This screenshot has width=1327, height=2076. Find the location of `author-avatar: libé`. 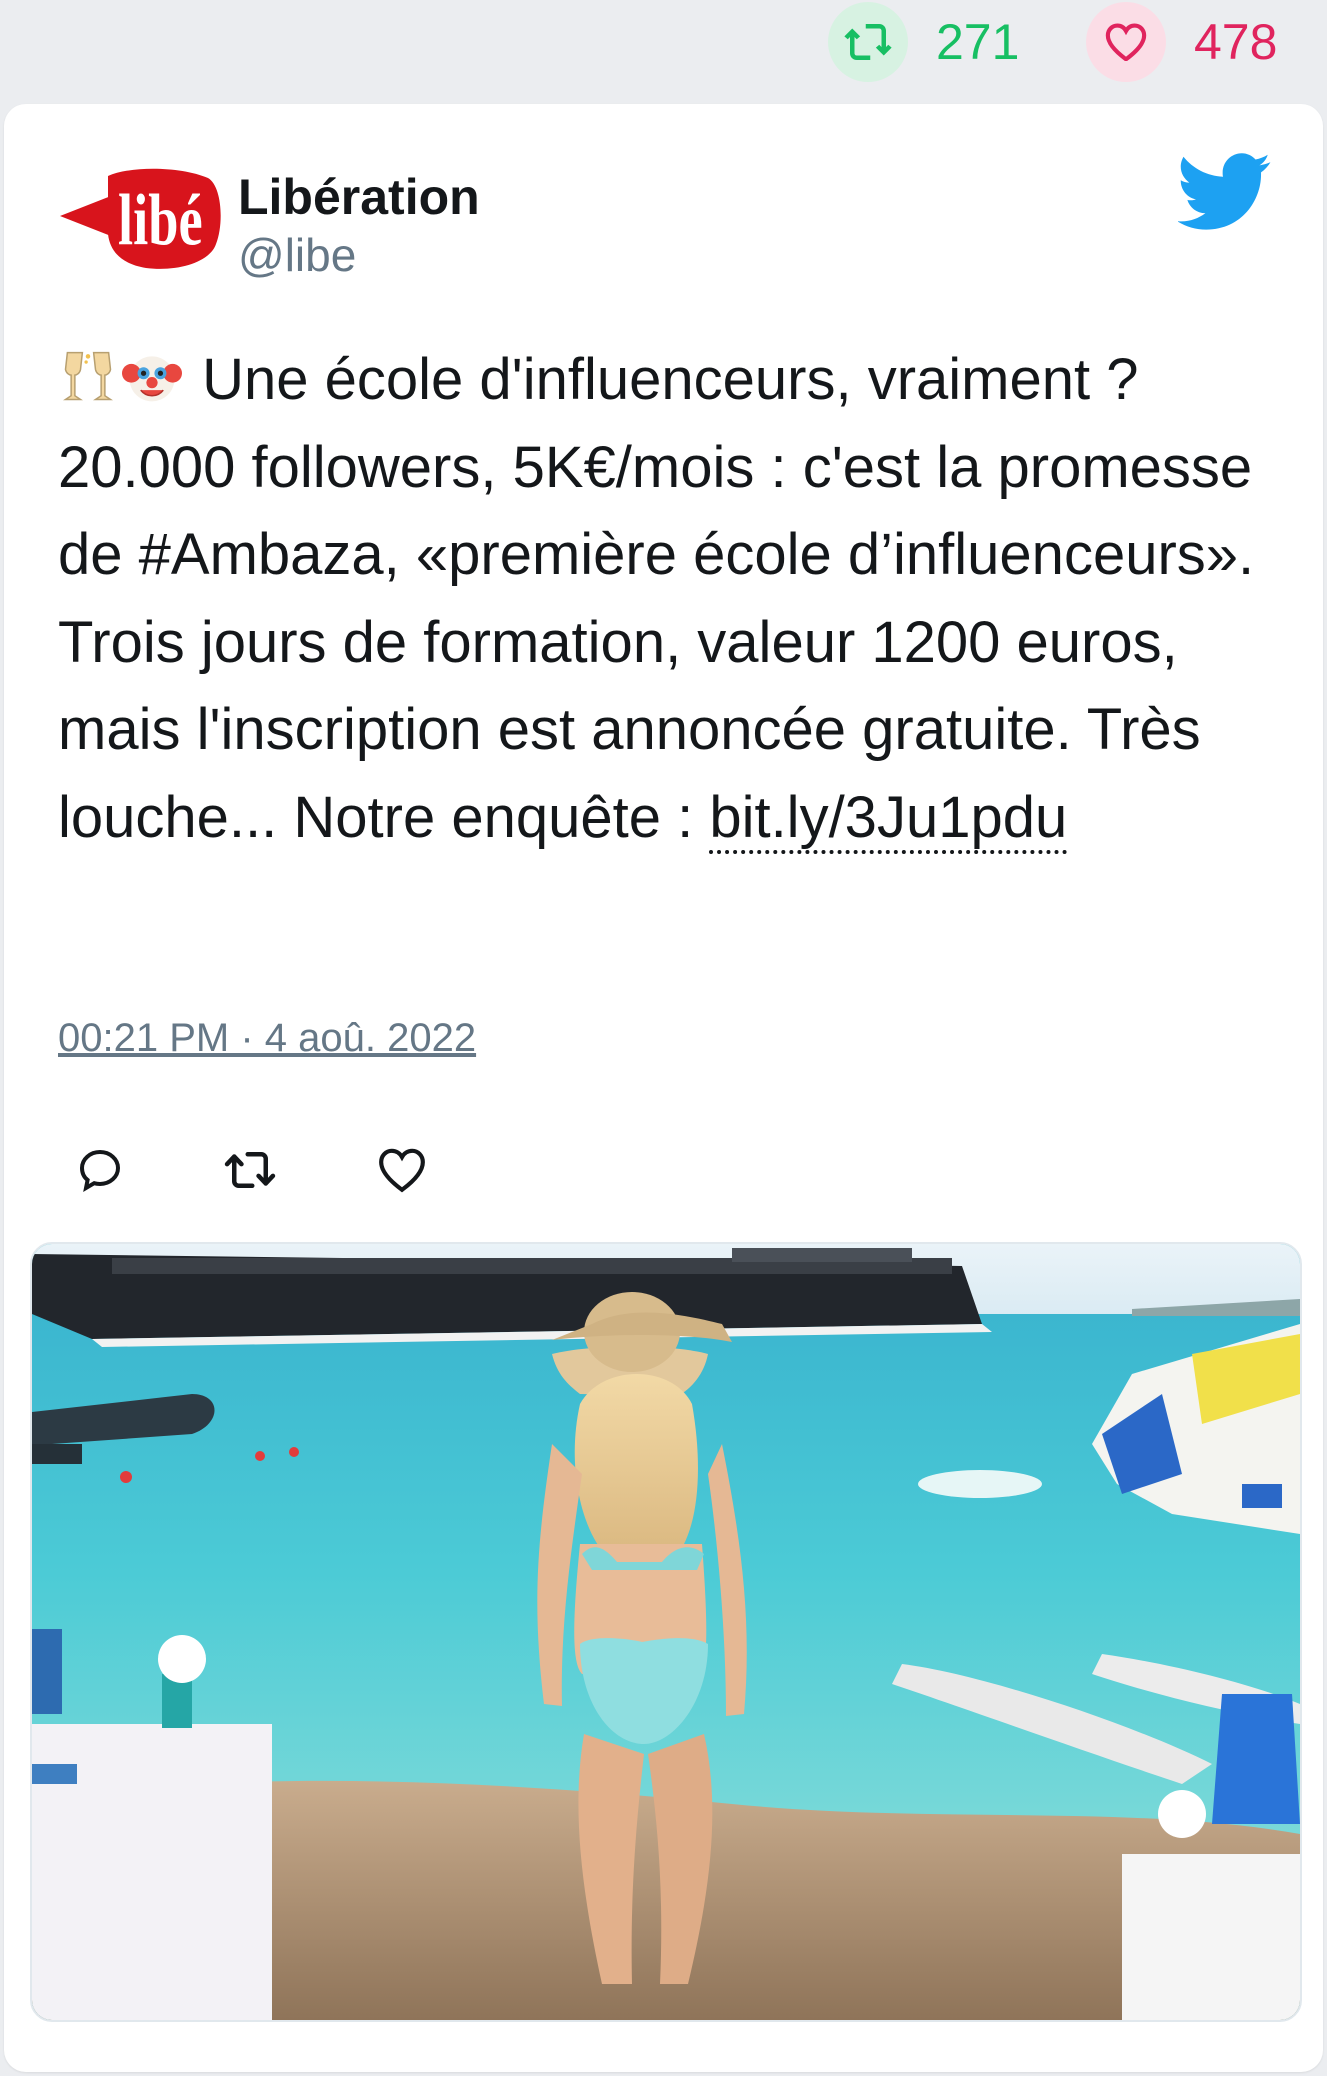

author-avatar: libé is located at coordinates (143, 219).